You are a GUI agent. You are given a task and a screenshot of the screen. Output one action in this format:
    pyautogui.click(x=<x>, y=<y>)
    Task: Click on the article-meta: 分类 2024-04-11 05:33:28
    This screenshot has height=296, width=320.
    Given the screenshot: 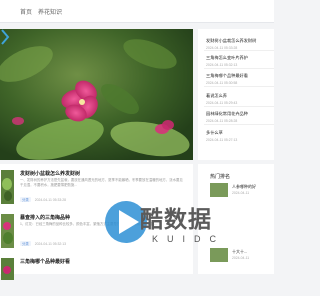 What is the action you would take?
    pyautogui.click(x=43, y=199)
    